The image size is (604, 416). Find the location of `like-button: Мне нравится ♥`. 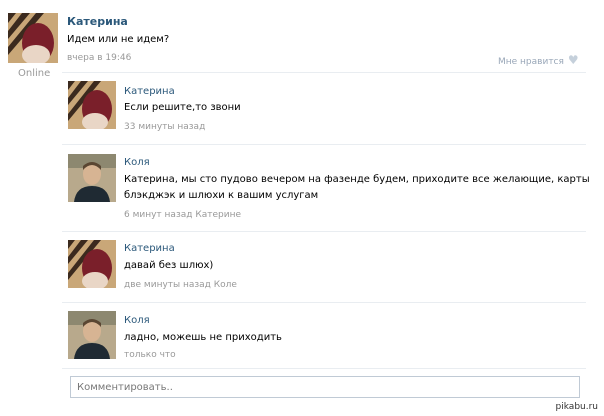

like-button: Мне нравится ♥ is located at coordinates (538, 60).